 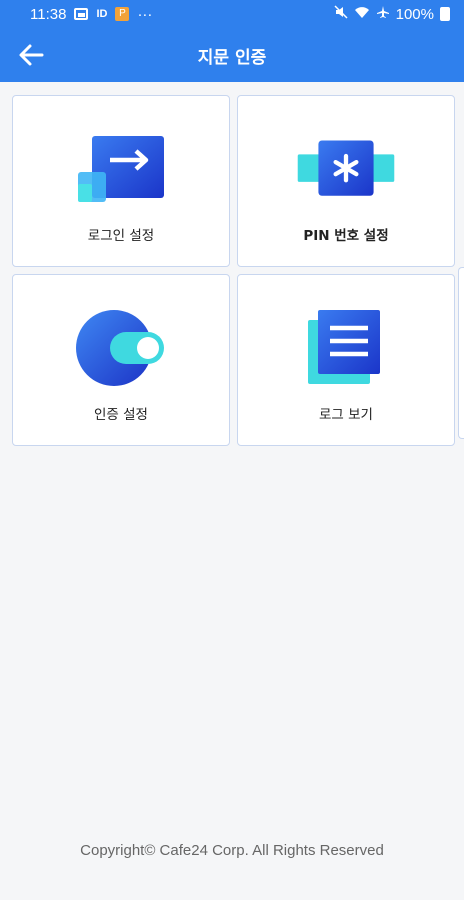 I want to click on app-bar: 지문 인증, so click(x=232, y=55).